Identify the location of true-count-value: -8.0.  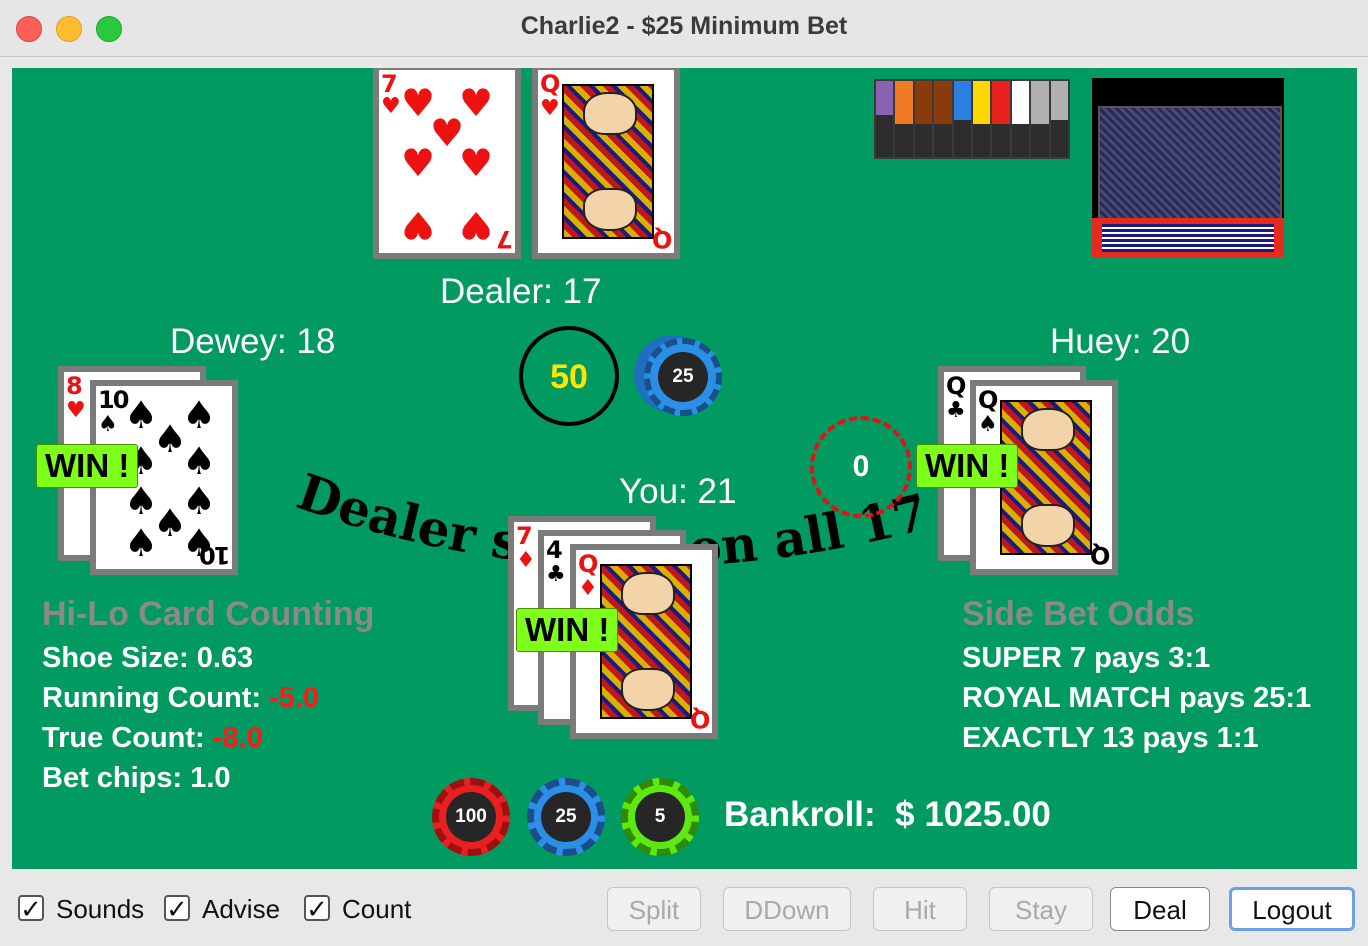
(237, 738).